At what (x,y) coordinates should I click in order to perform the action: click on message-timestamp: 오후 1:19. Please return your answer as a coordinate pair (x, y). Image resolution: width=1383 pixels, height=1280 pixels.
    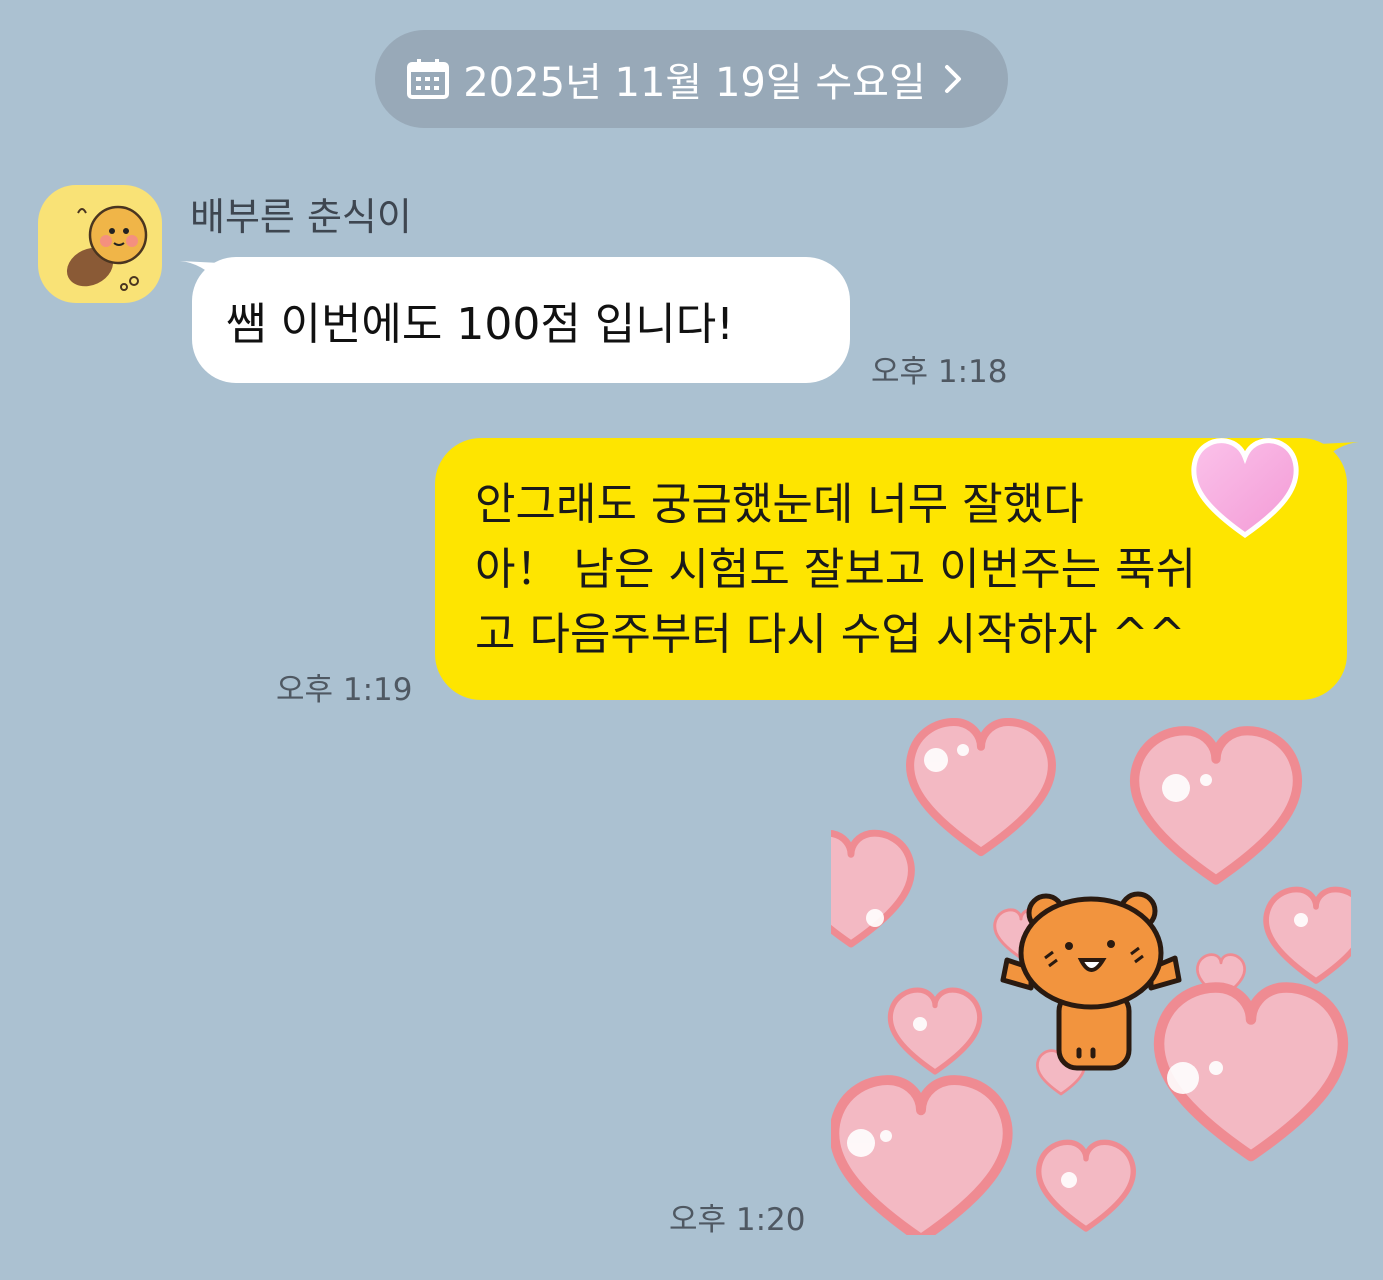
    Looking at the image, I should click on (344, 690).